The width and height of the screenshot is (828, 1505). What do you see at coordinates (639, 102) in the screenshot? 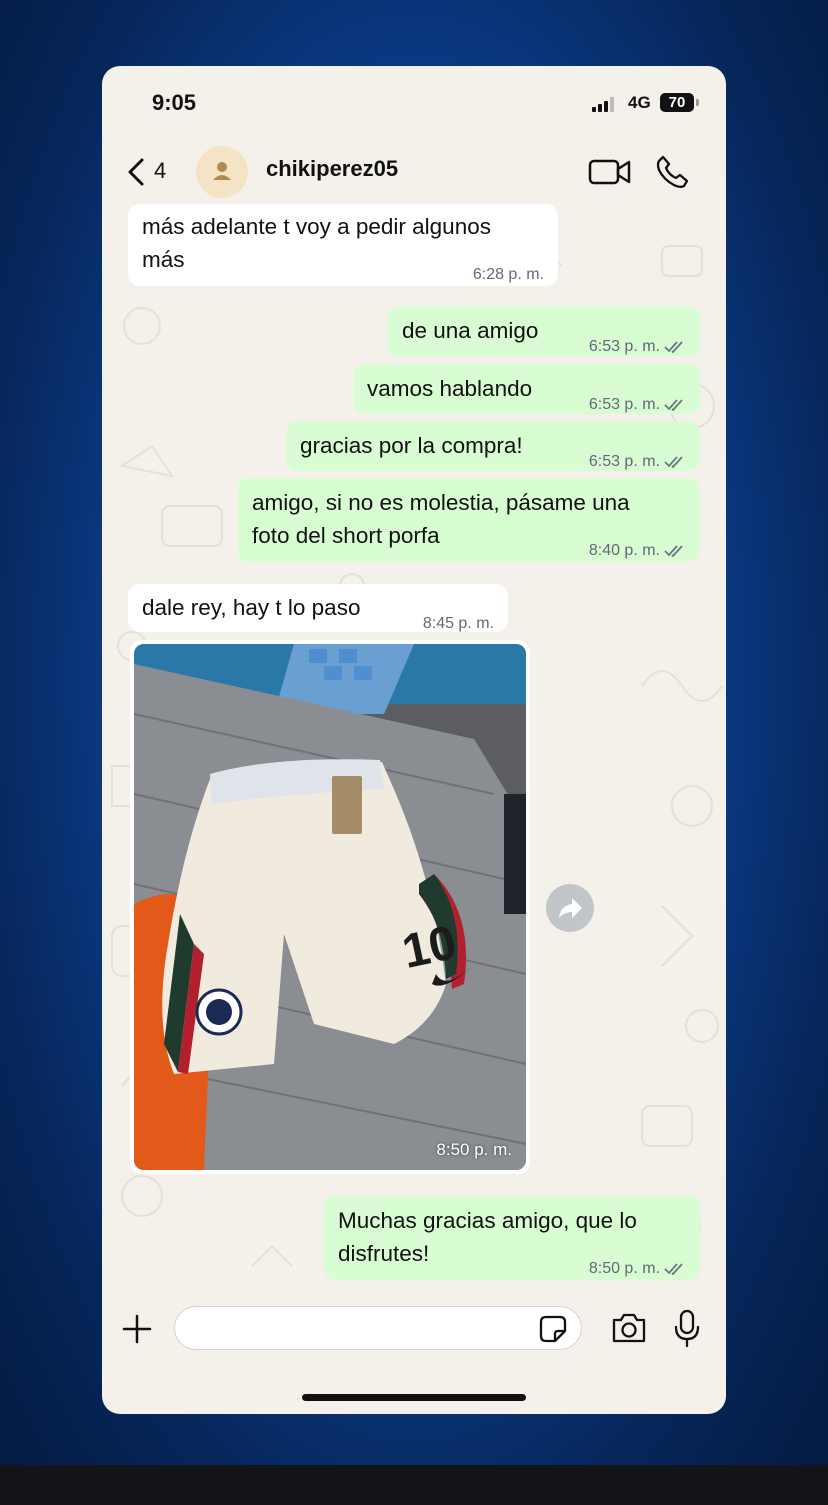
I see `network-type: 4G` at bounding box center [639, 102].